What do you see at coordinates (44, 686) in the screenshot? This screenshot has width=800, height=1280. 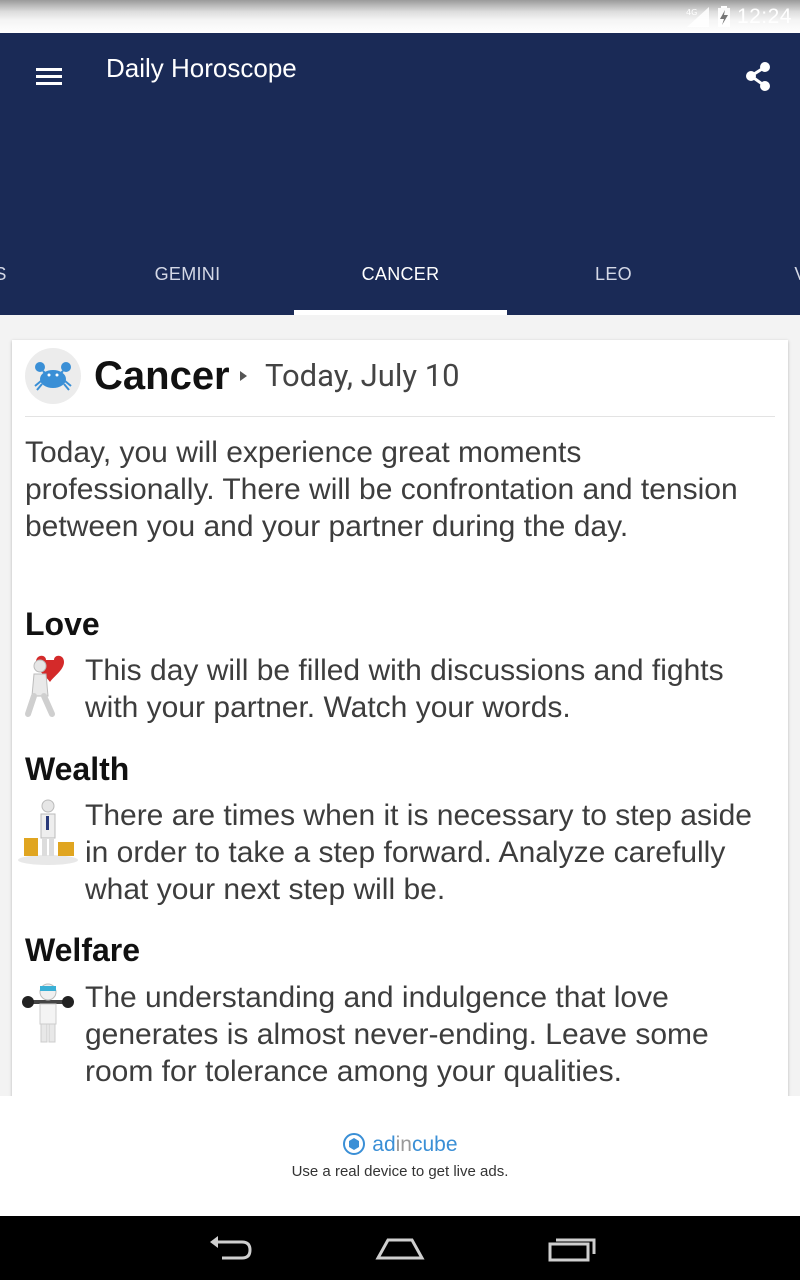 I see `heart-person-icon` at bounding box center [44, 686].